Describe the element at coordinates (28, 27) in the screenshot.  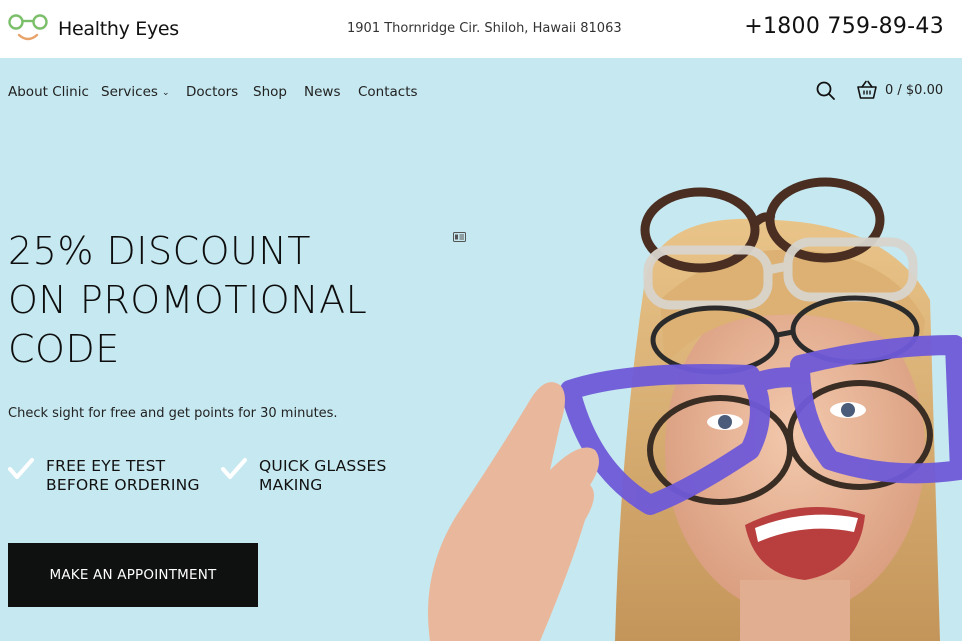
I see `glasses-logo-icon` at that location.